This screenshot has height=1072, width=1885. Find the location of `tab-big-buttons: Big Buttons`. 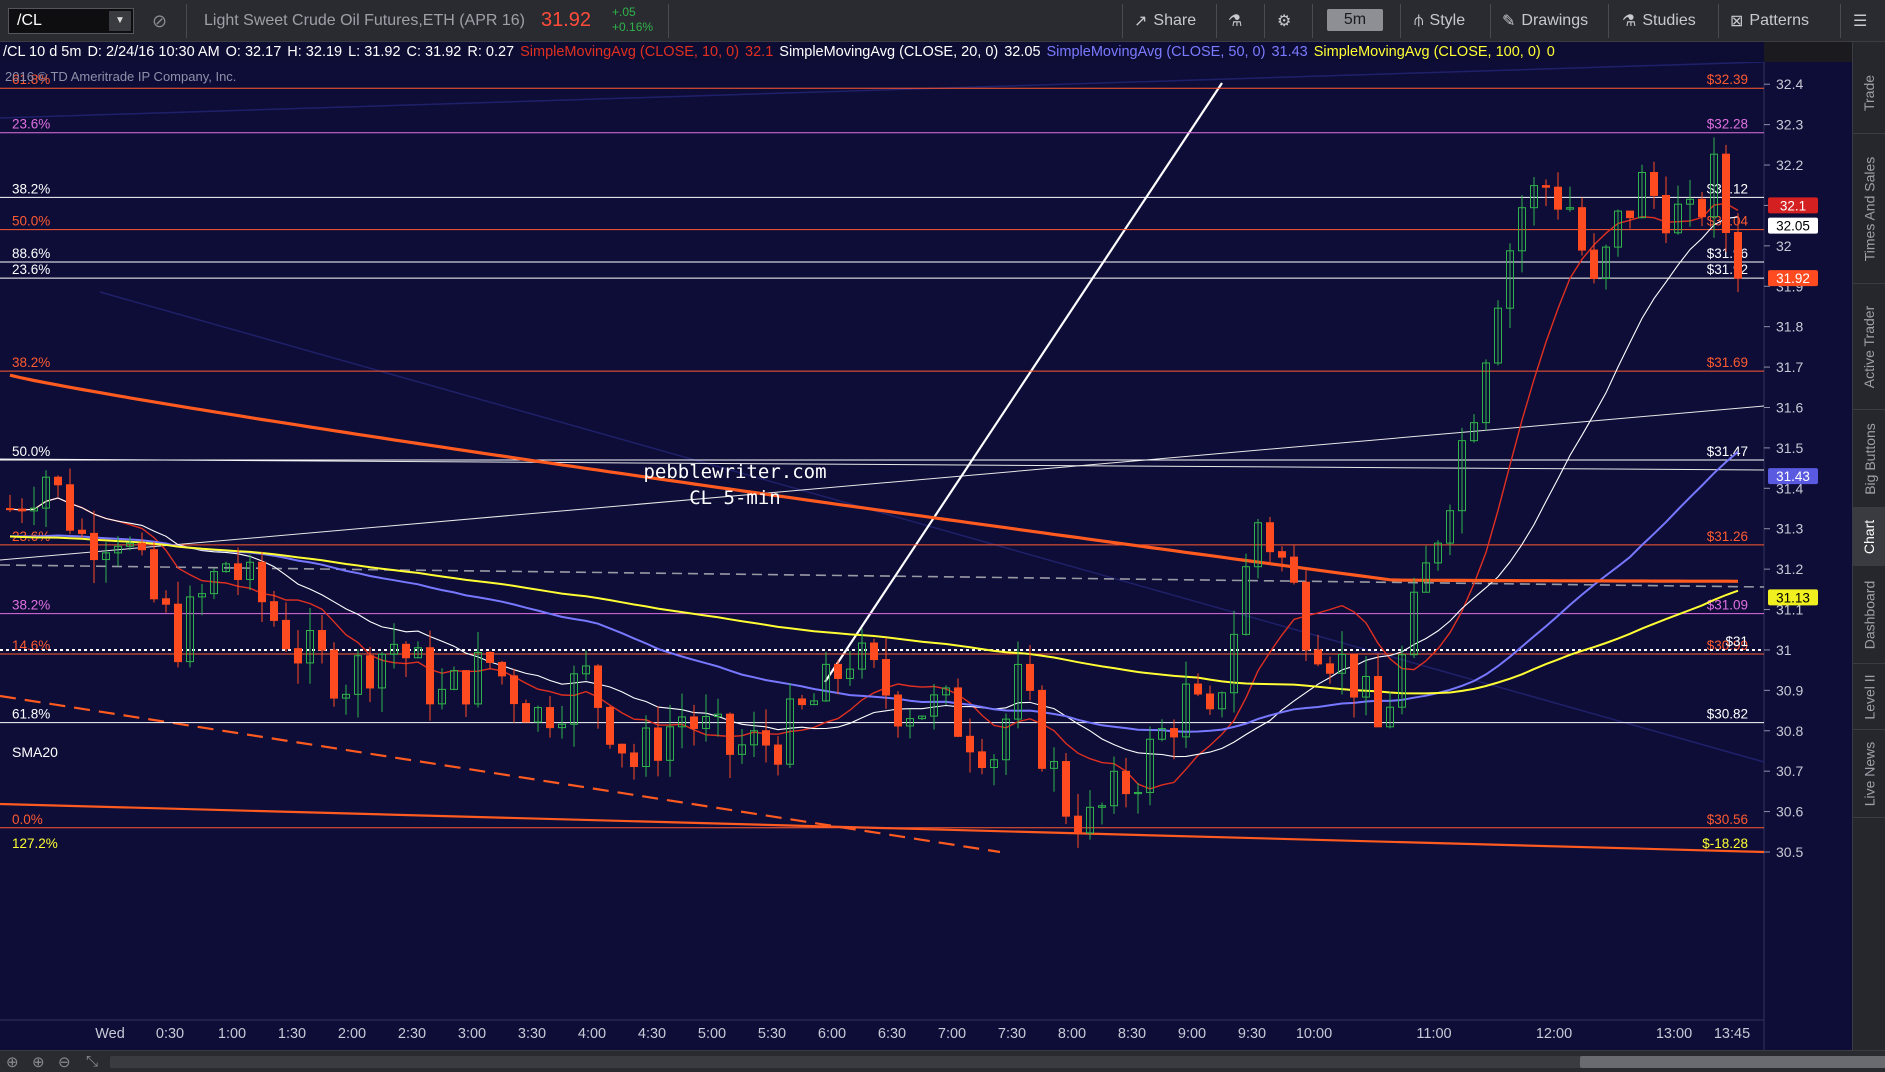

tab-big-buttons: Big Buttons is located at coordinates (1869, 459).